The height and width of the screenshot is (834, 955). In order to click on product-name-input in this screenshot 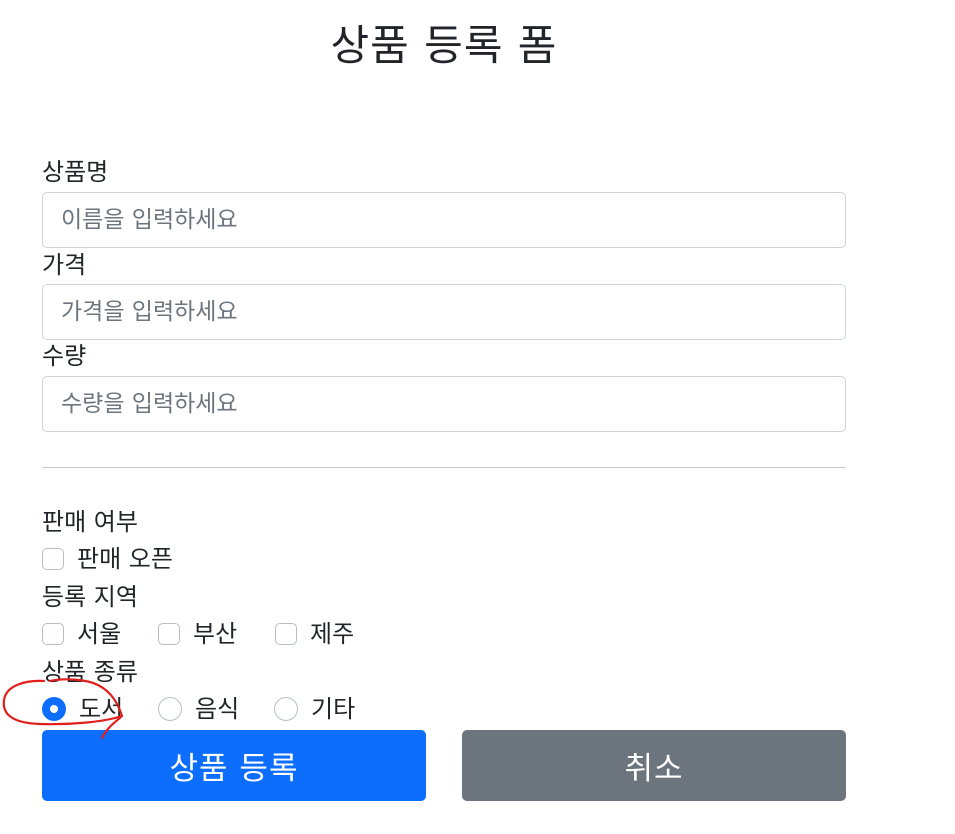, I will do `click(444, 220)`.